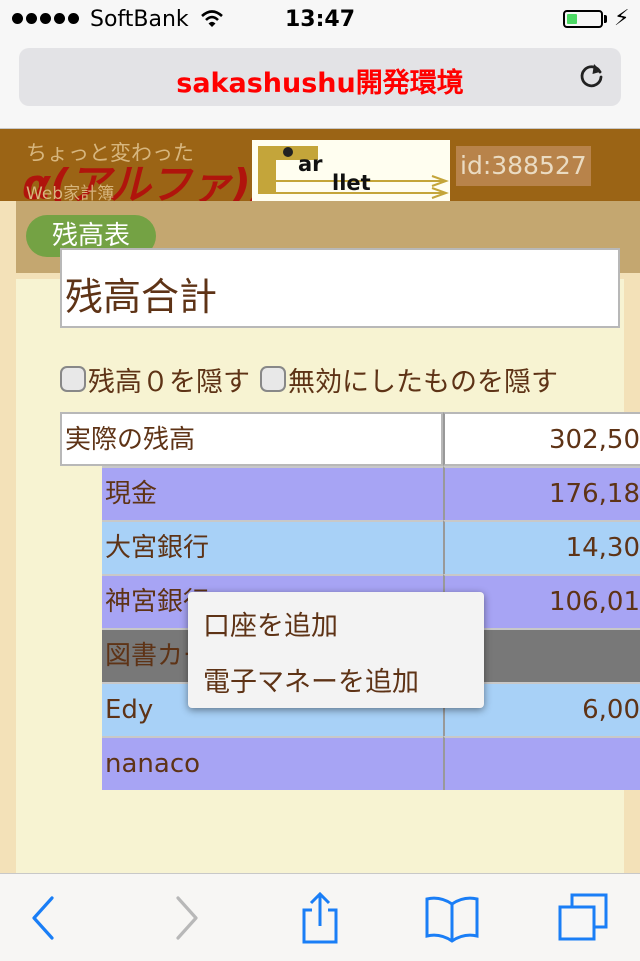 The height and width of the screenshot is (961, 640). I want to click on battery-cap, so click(605, 19).